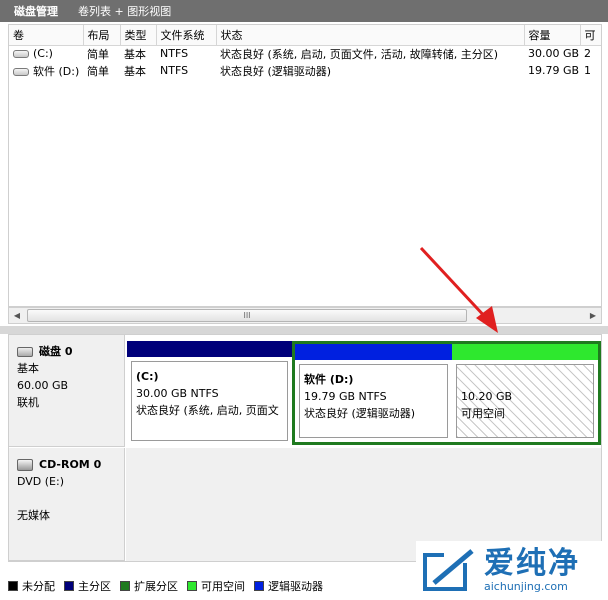  I want to click on cdrom0-title: CD-ROM 0, so click(70, 464).